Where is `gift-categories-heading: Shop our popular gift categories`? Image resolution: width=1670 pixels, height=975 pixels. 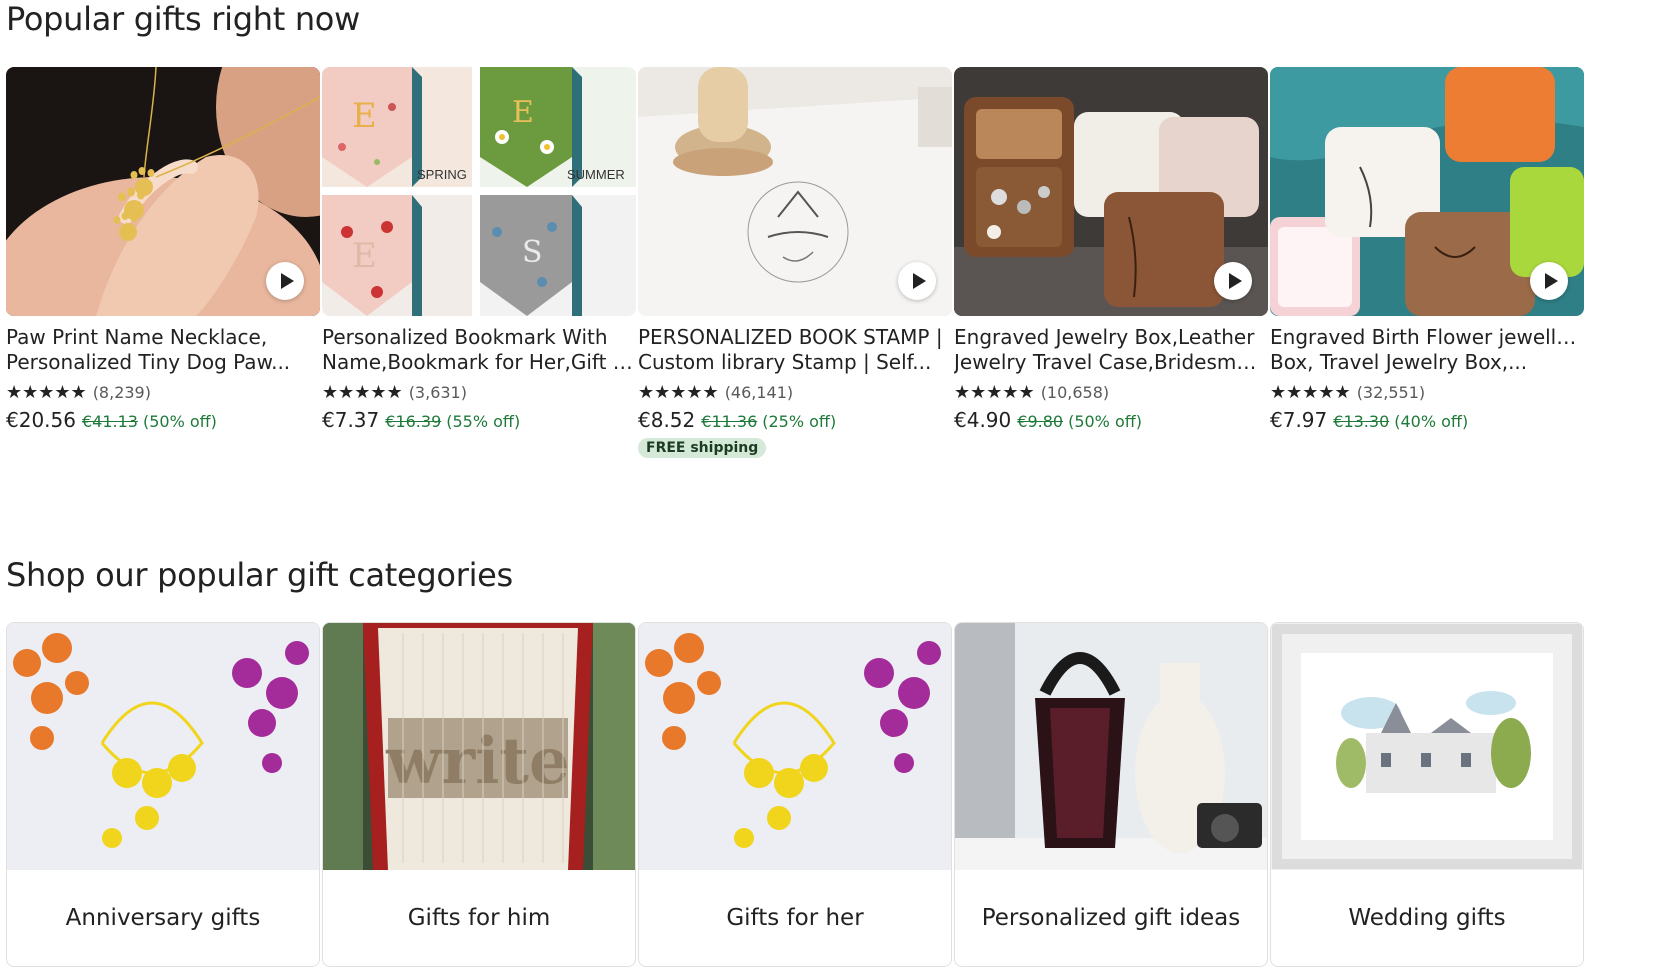 gift-categories-heading: Shop our popular gift categories is located at coordinates (259, 575).